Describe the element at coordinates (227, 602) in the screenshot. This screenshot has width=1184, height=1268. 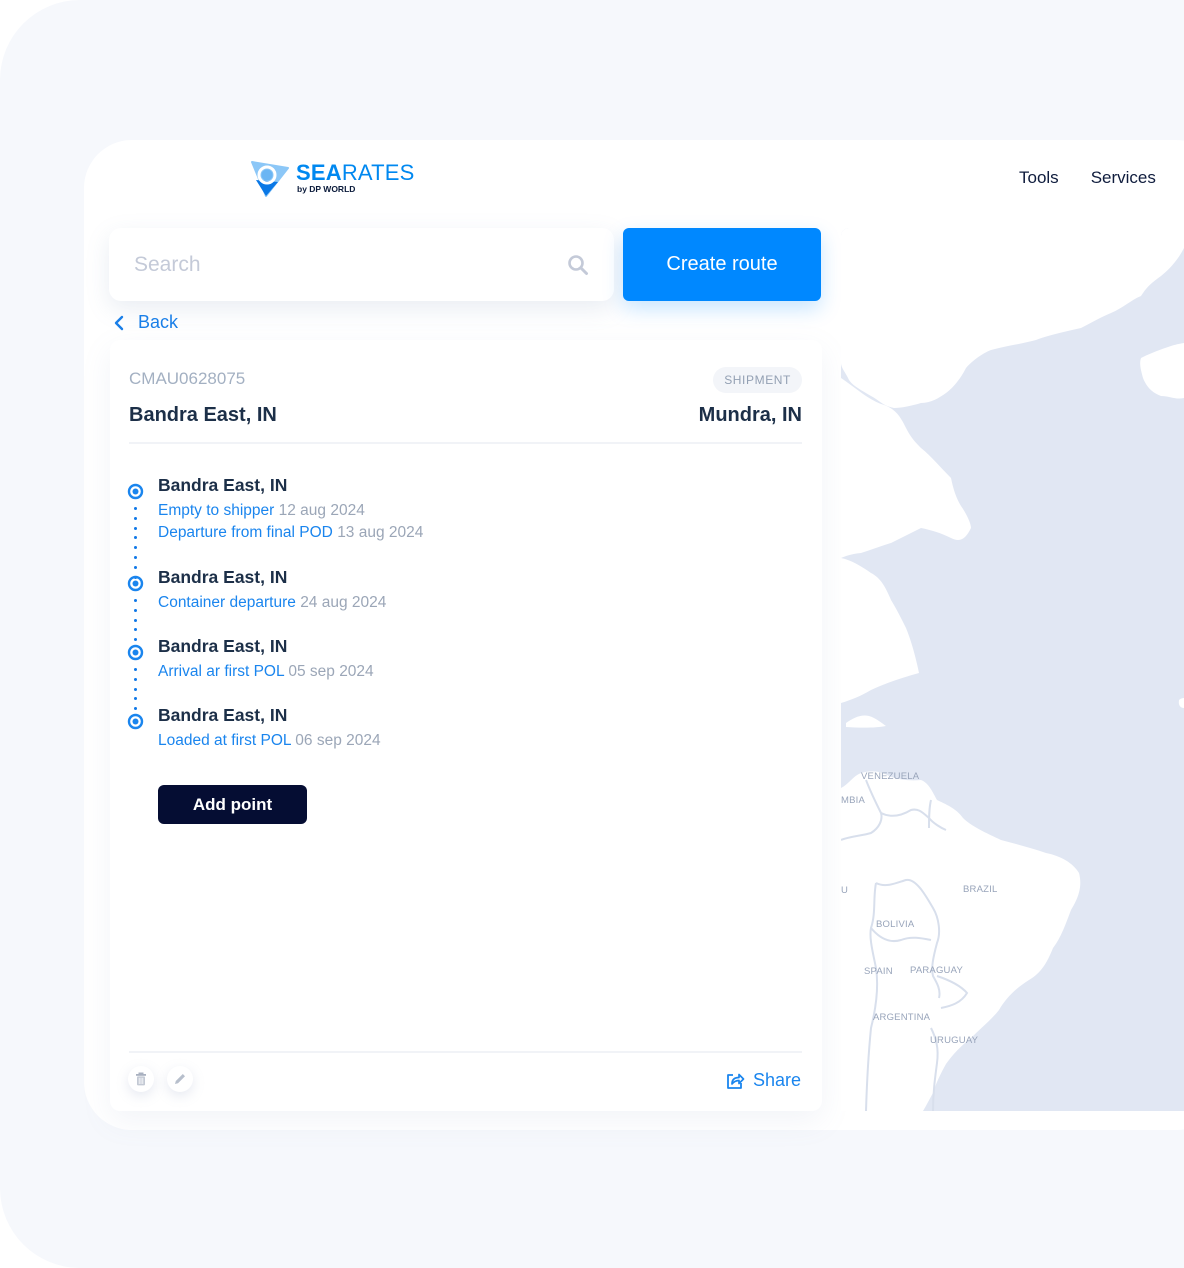
I see `event-name: Container departure` at that location.